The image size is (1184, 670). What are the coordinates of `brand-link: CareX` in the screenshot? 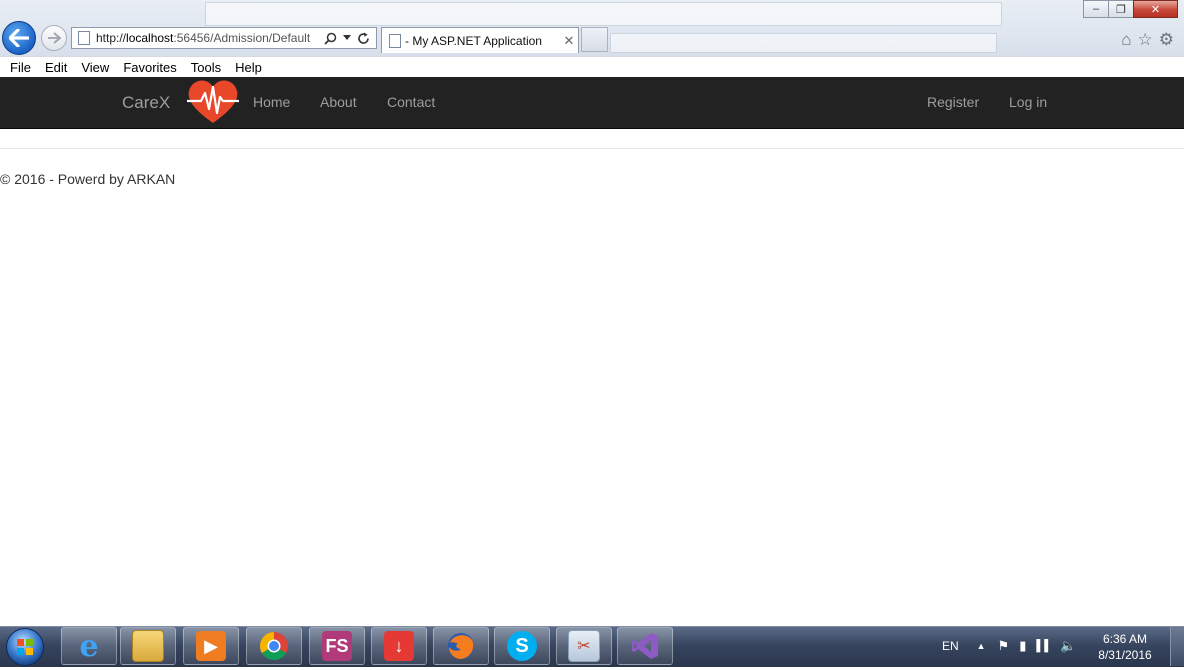 It's located at (146, 103).